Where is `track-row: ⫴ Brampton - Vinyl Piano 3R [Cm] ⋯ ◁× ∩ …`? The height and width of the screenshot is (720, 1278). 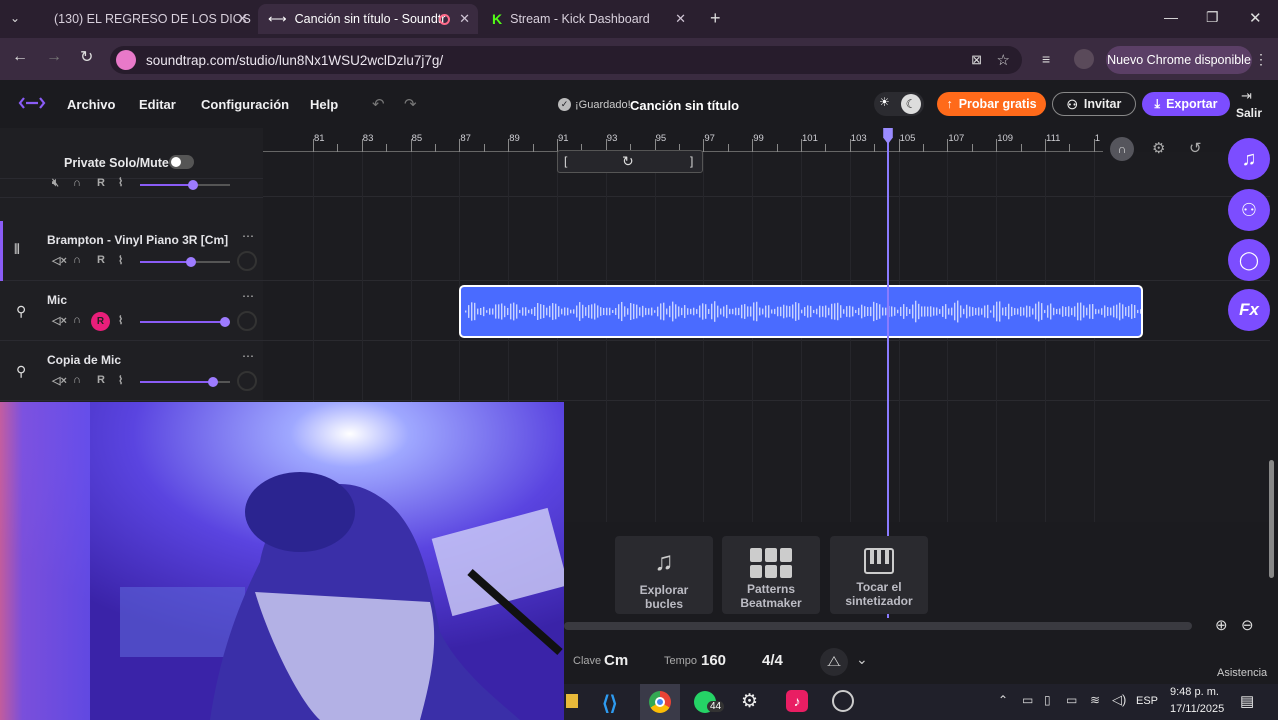
track-row: ⫴ Brampton - Vinyl Piano 3R [Cm] ⋯ ◁× ∩ … is located at coordinates (131, 251).